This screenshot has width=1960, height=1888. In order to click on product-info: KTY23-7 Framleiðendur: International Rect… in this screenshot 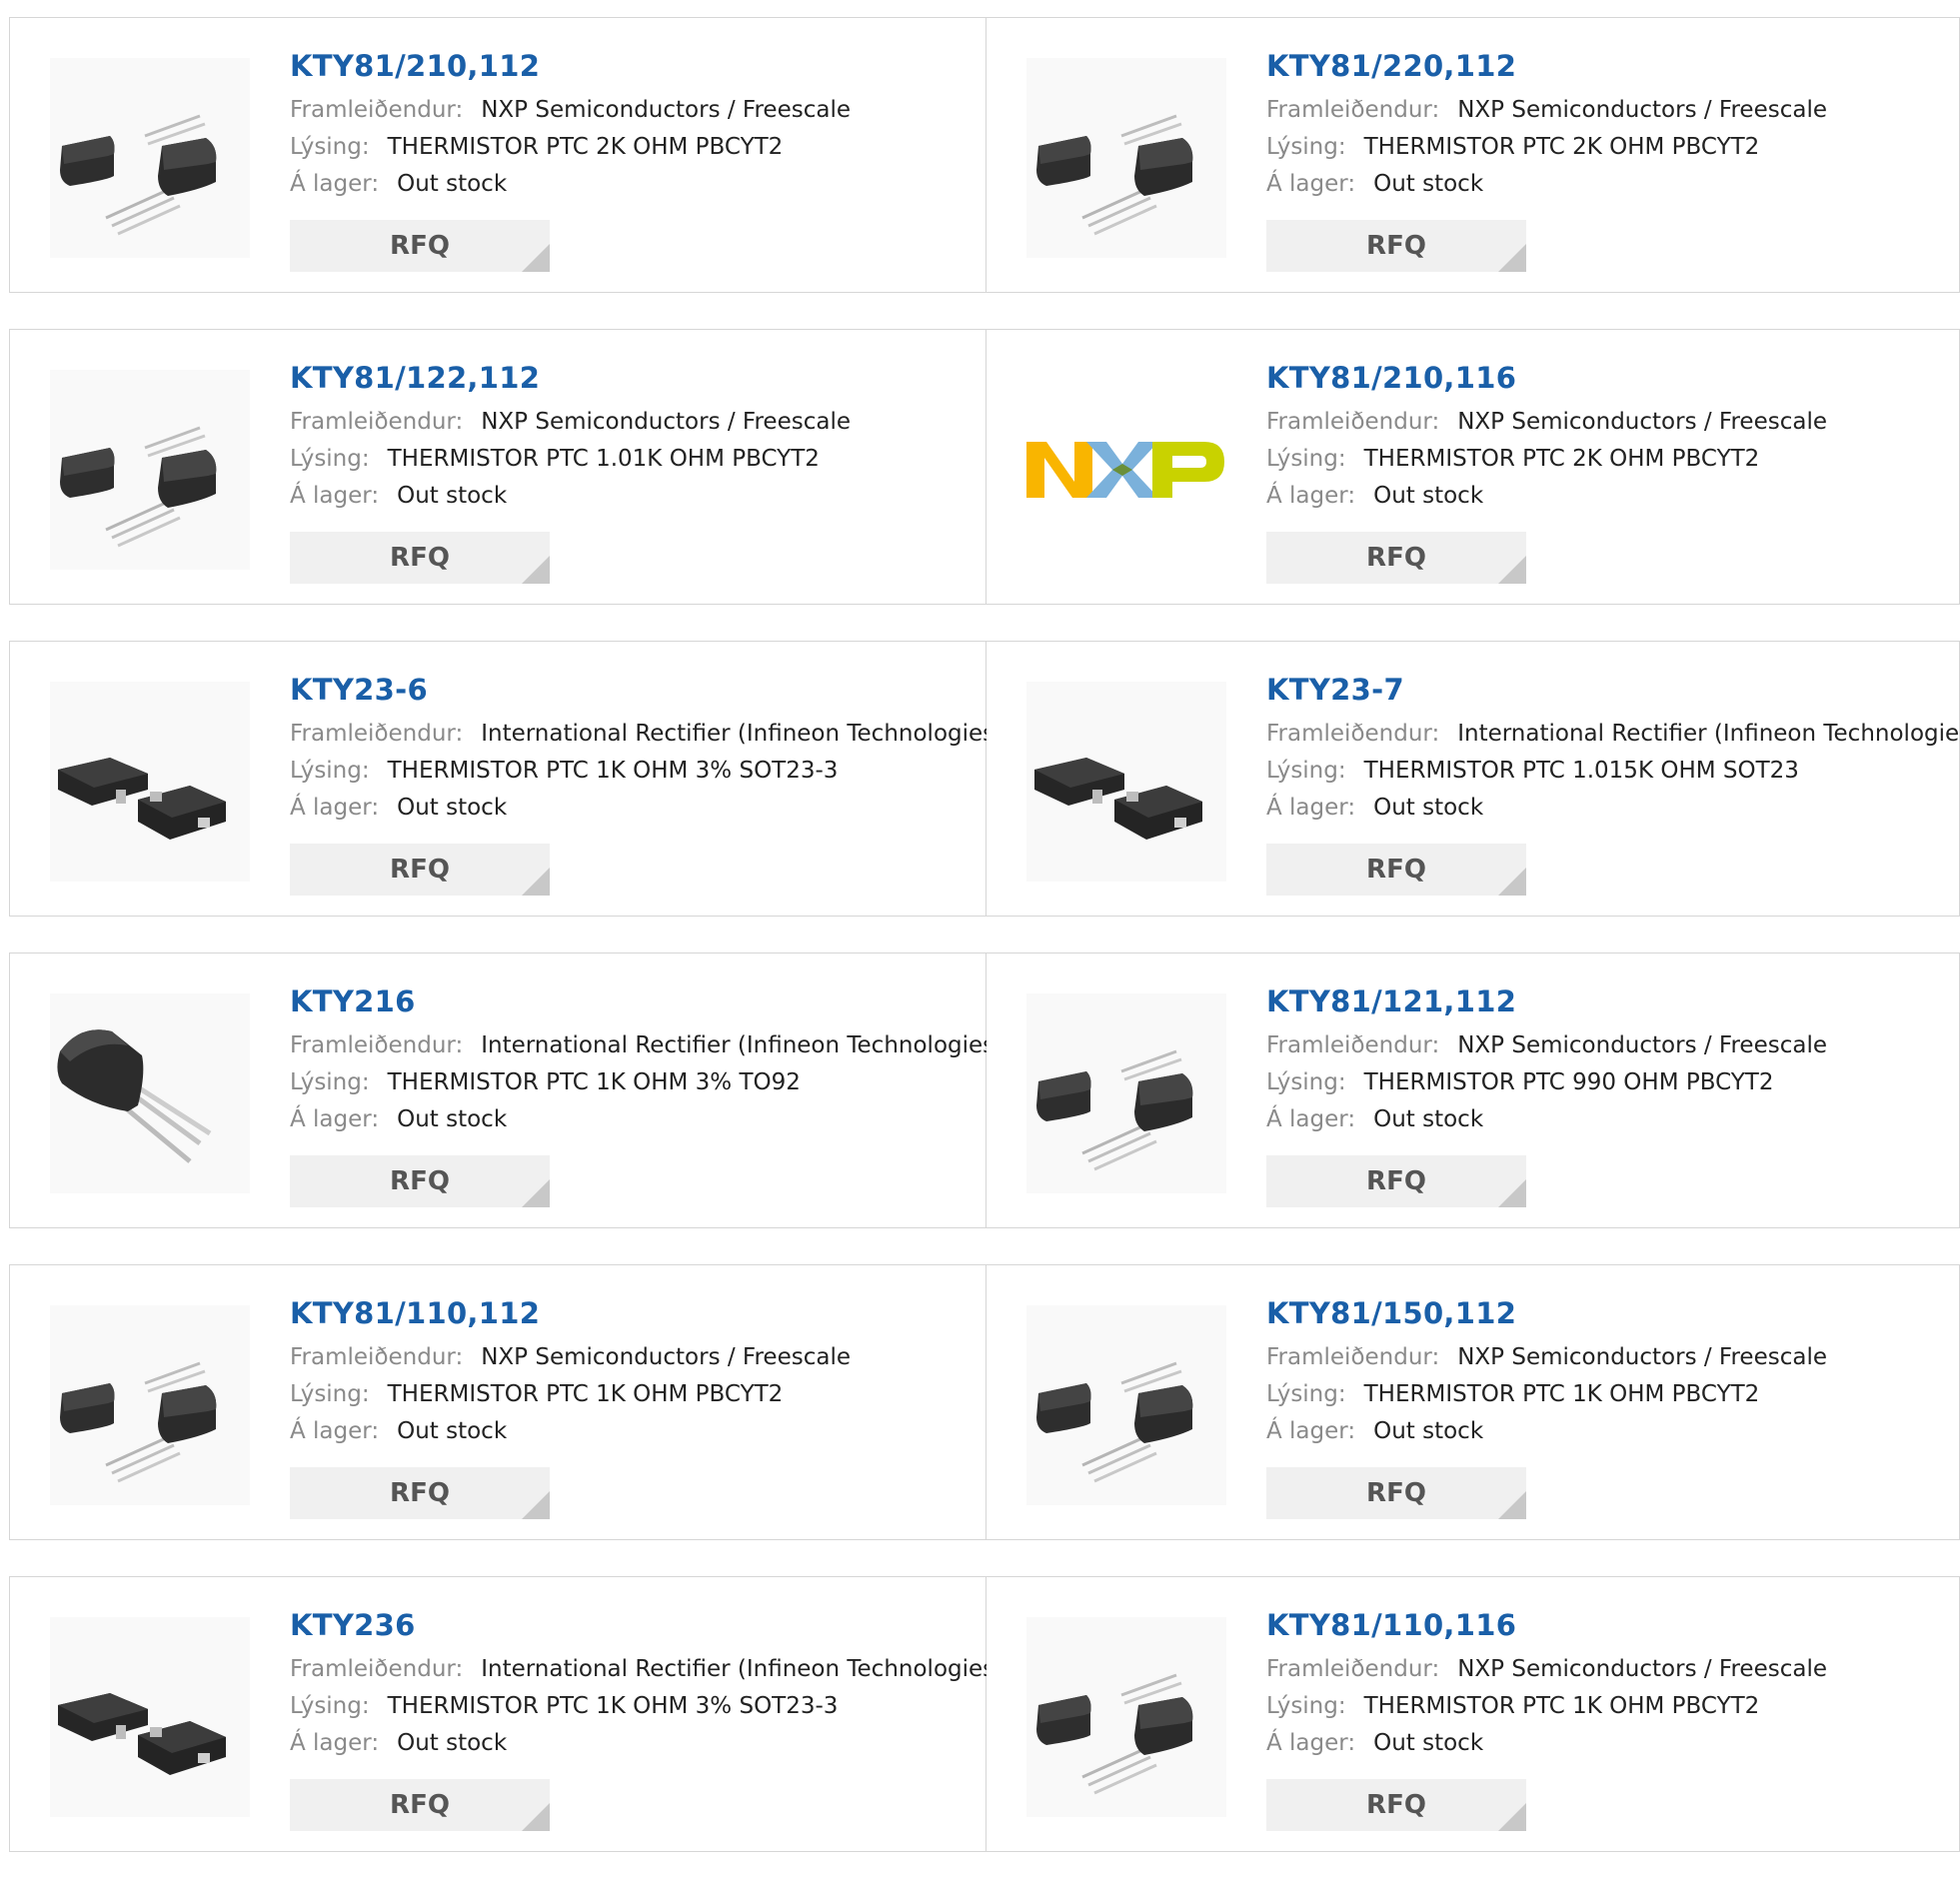, I will do `click(1613, 749)`.